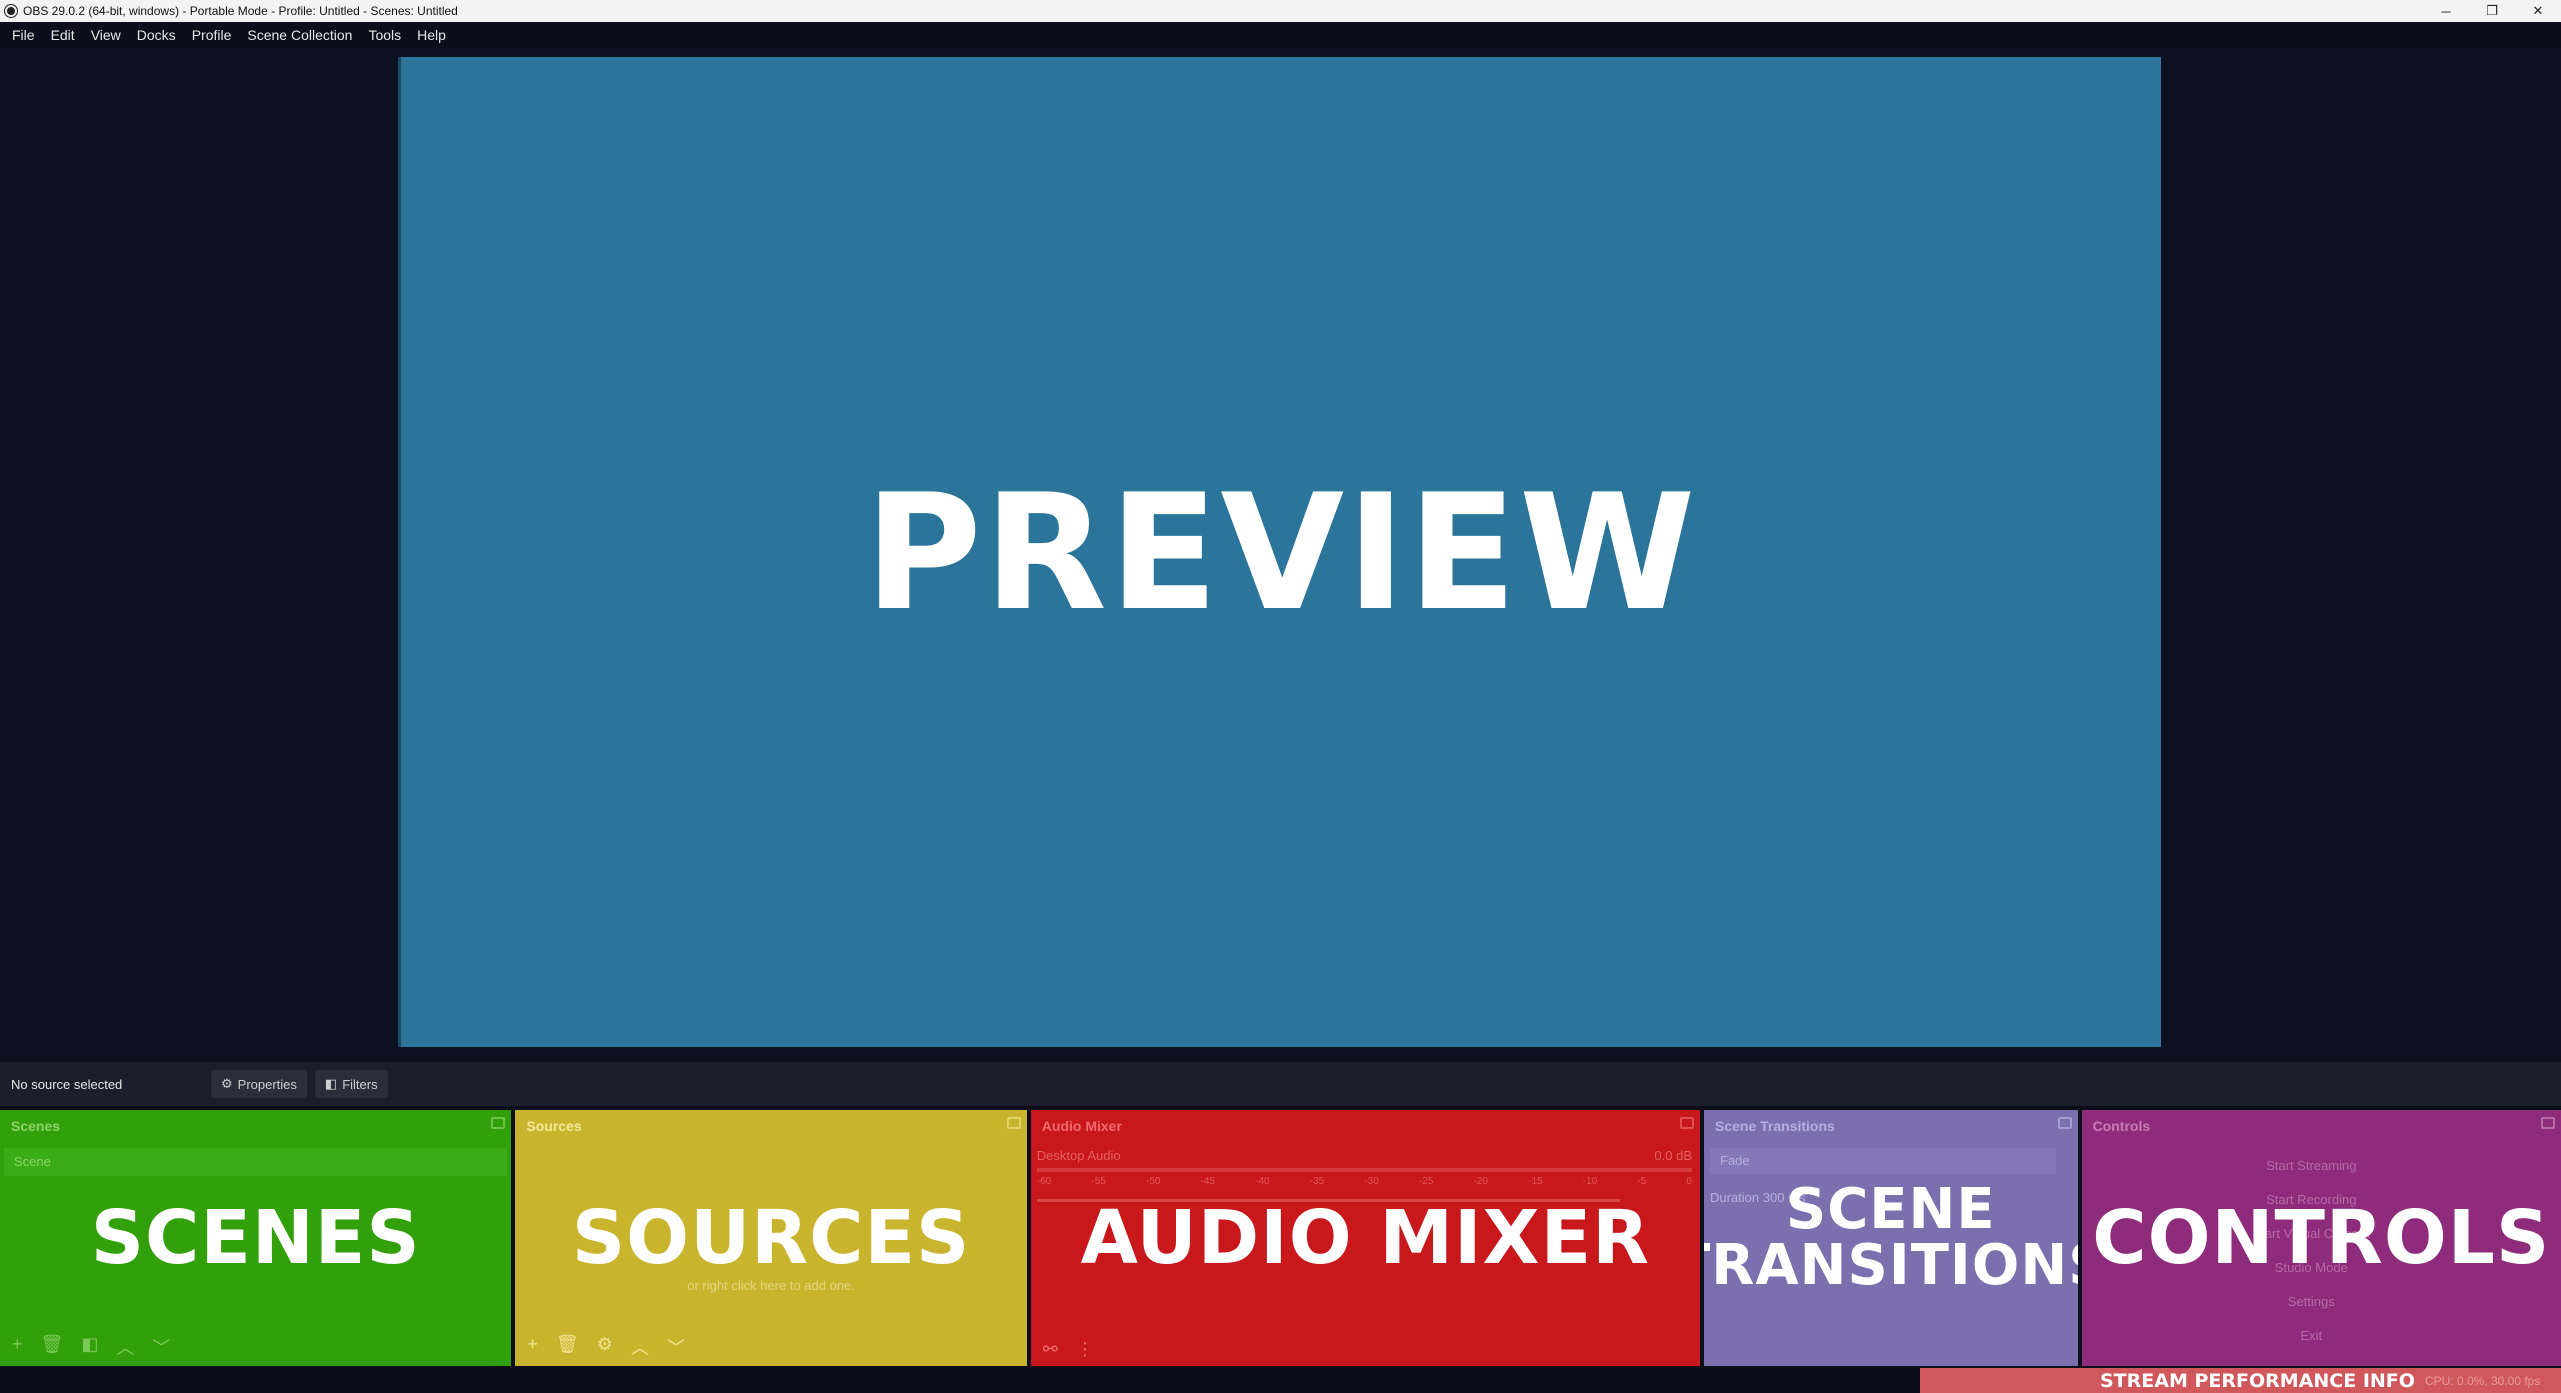  What do you see at coordinates (63, 35) in the screenshot?
I see `menu-edit: Edit` at bounding box center [63, 35].